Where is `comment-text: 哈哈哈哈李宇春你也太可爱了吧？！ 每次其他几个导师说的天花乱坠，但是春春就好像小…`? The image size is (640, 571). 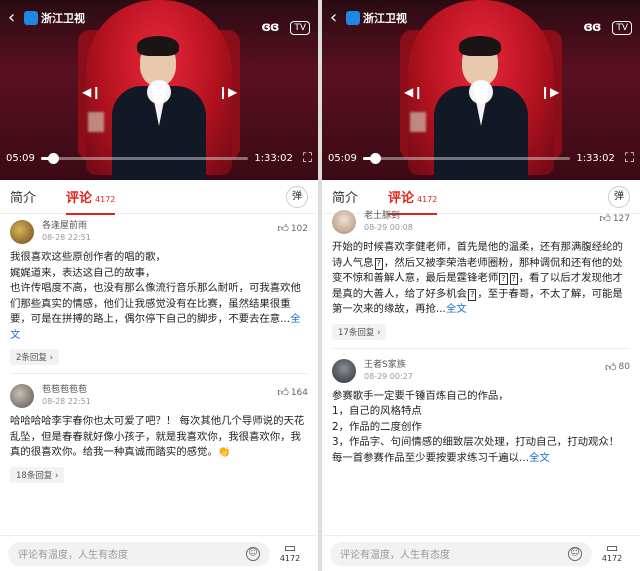 comment-text: 哈哈哈哈李宇春你也太可爱了吧？！ 每次其他几个导师说的天花乱坠，但是春春就好像小… is located at coordinates (157, 436).